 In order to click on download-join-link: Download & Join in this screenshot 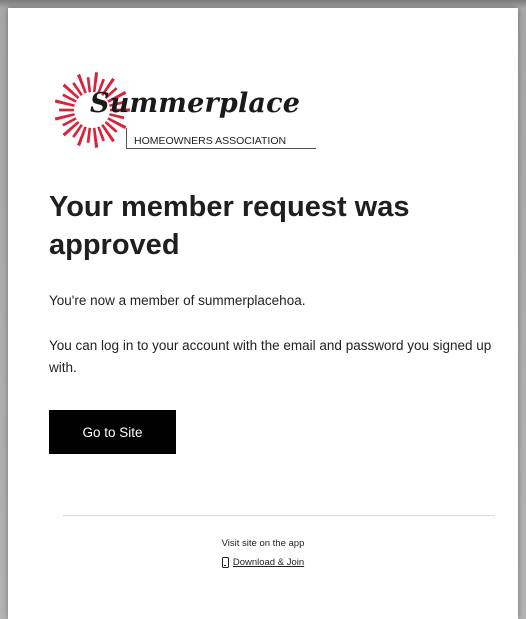, I will do `click(268, 562)`.